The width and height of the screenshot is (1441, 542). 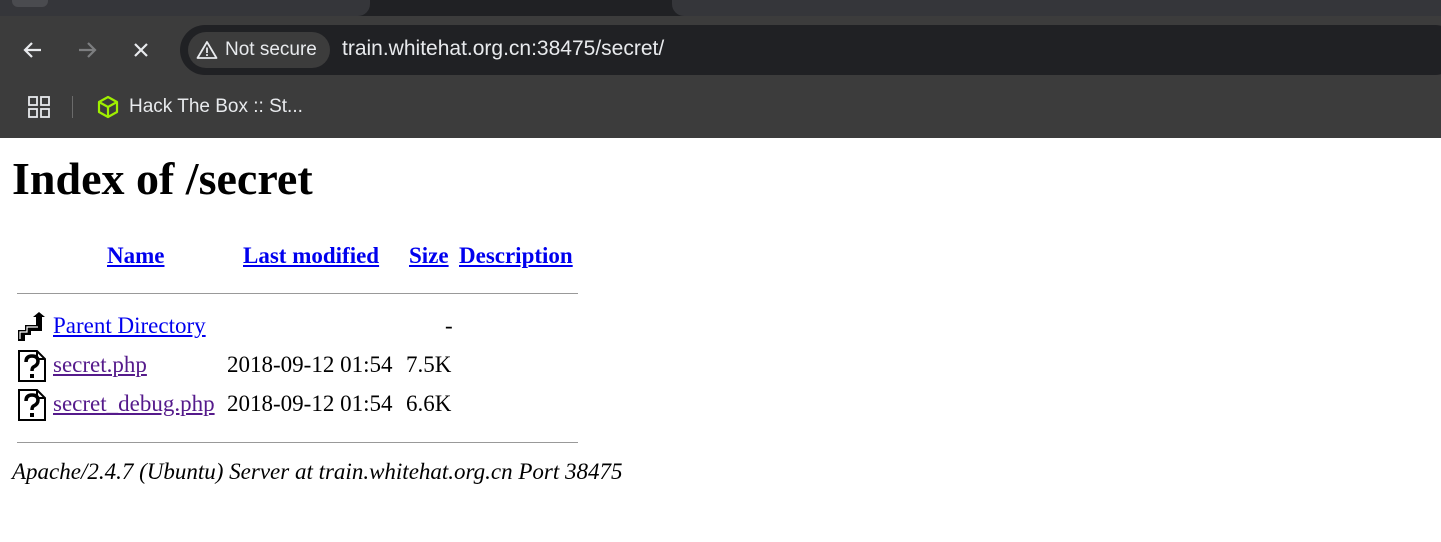 I want to click on tab-strip, so click(x=720, y=8).